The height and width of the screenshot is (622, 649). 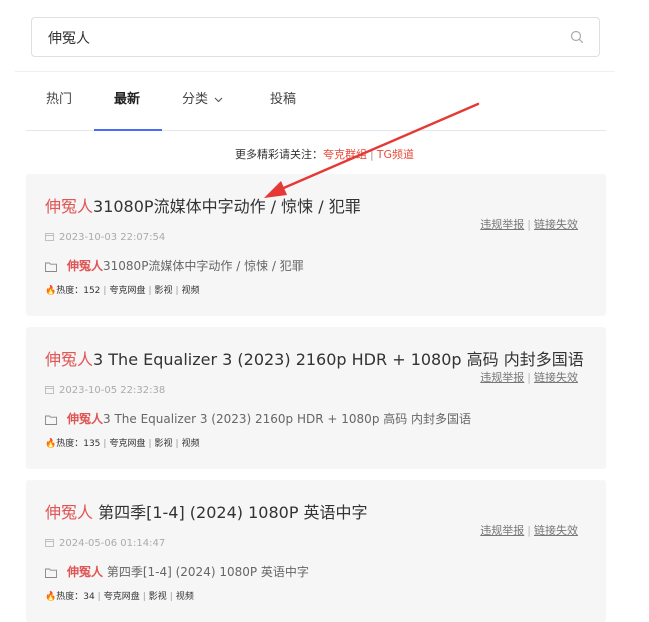 I want to click on tab-hot-label: 热门, so click(x=59, y=99).